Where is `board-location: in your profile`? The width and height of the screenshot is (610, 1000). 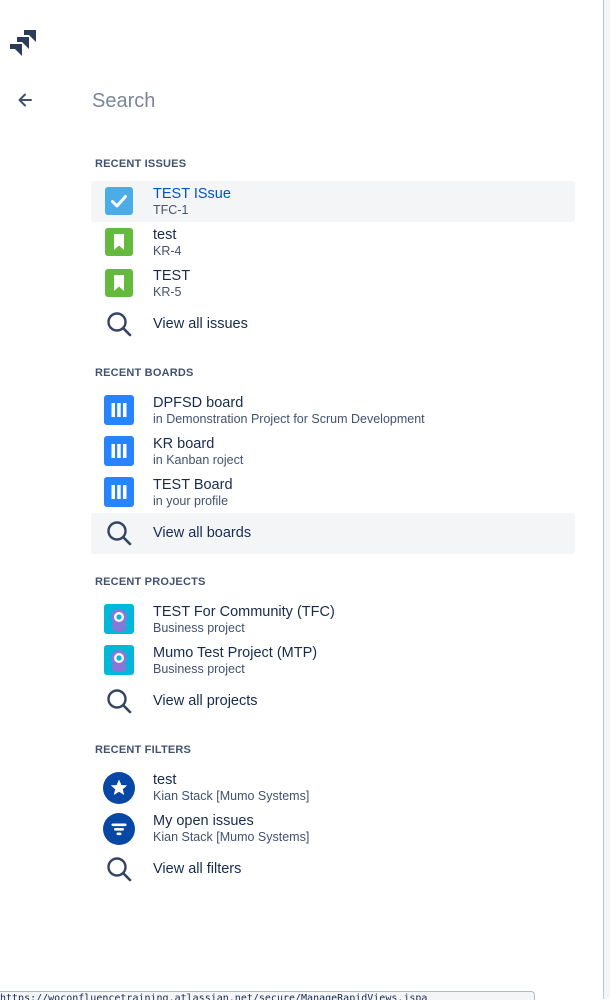
board-location: in your profile is located at coordinates (191, 501).